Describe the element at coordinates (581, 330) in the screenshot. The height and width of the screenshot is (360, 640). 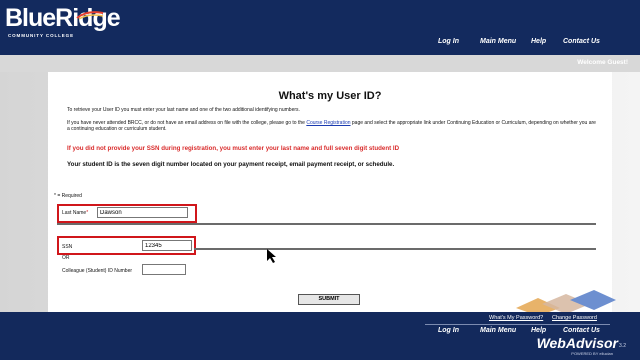
I see `footer-nav-contact-us: Contact Us` at that location.